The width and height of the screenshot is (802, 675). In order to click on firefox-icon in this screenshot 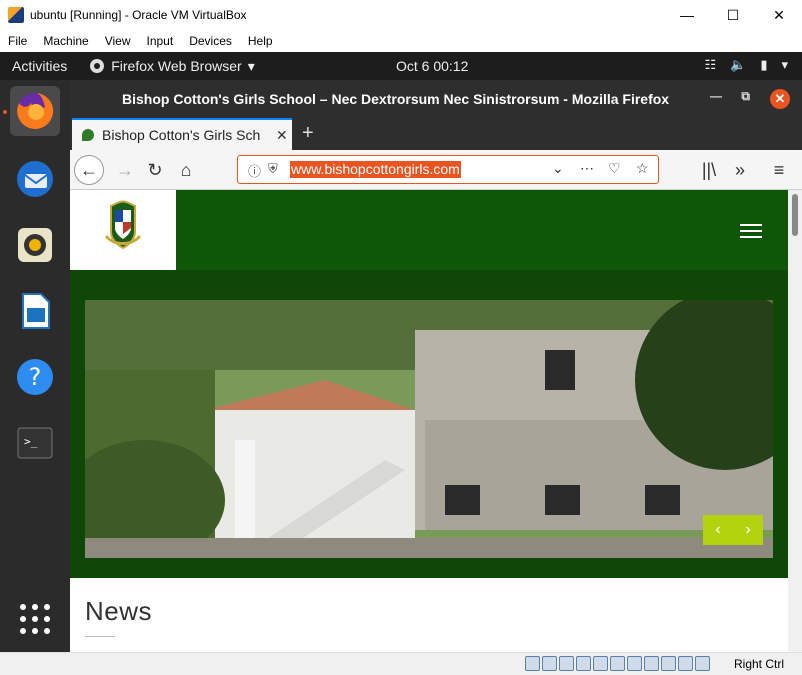, I will do `click(35, 111)`.